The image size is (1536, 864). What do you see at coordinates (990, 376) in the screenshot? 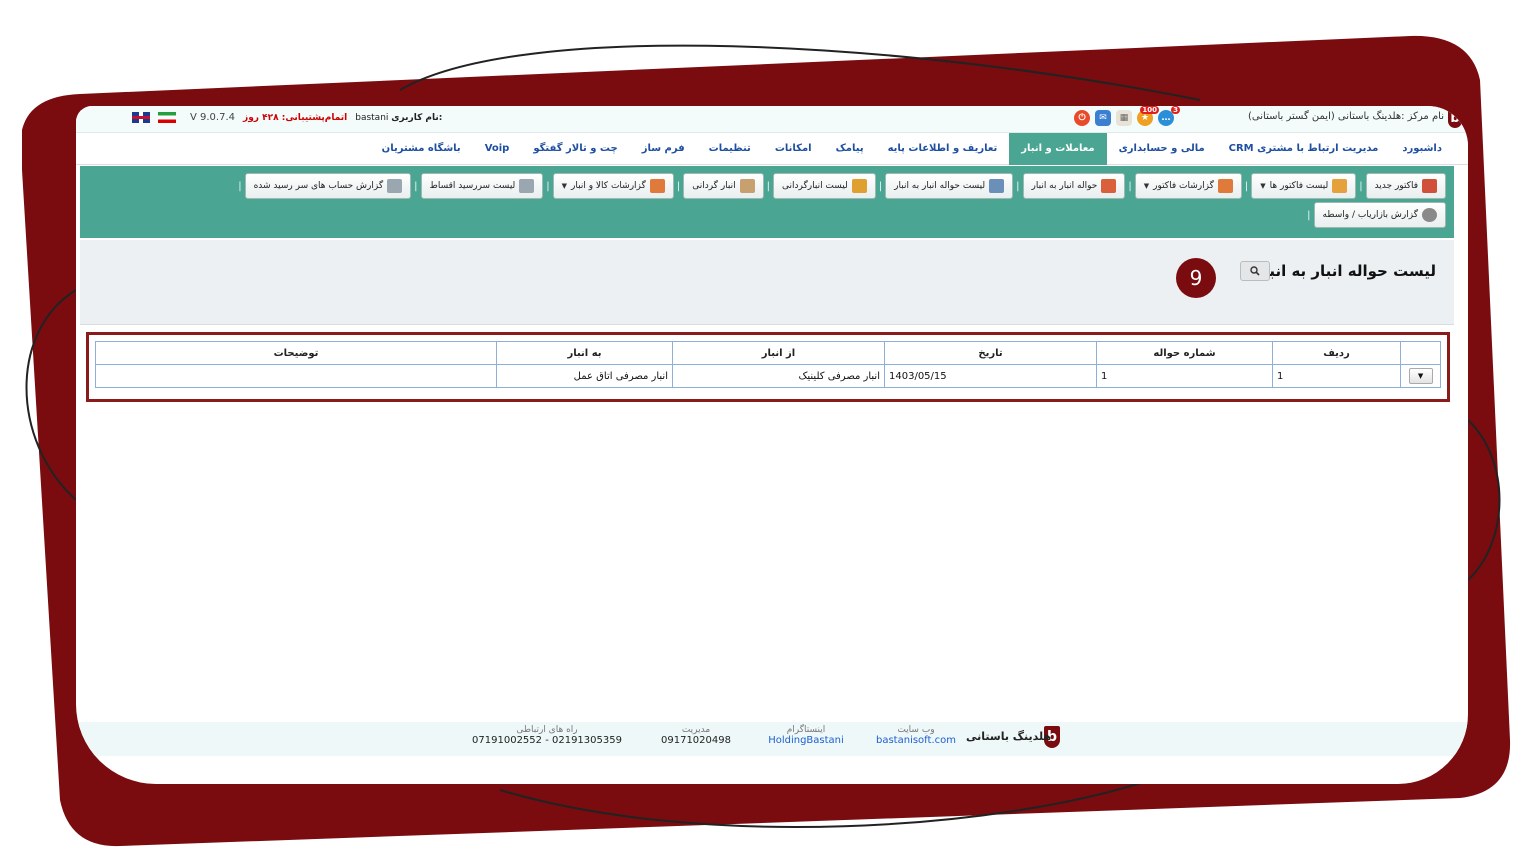
I see `date-cell: 1403/05/15` at bounding box center [990, 376].